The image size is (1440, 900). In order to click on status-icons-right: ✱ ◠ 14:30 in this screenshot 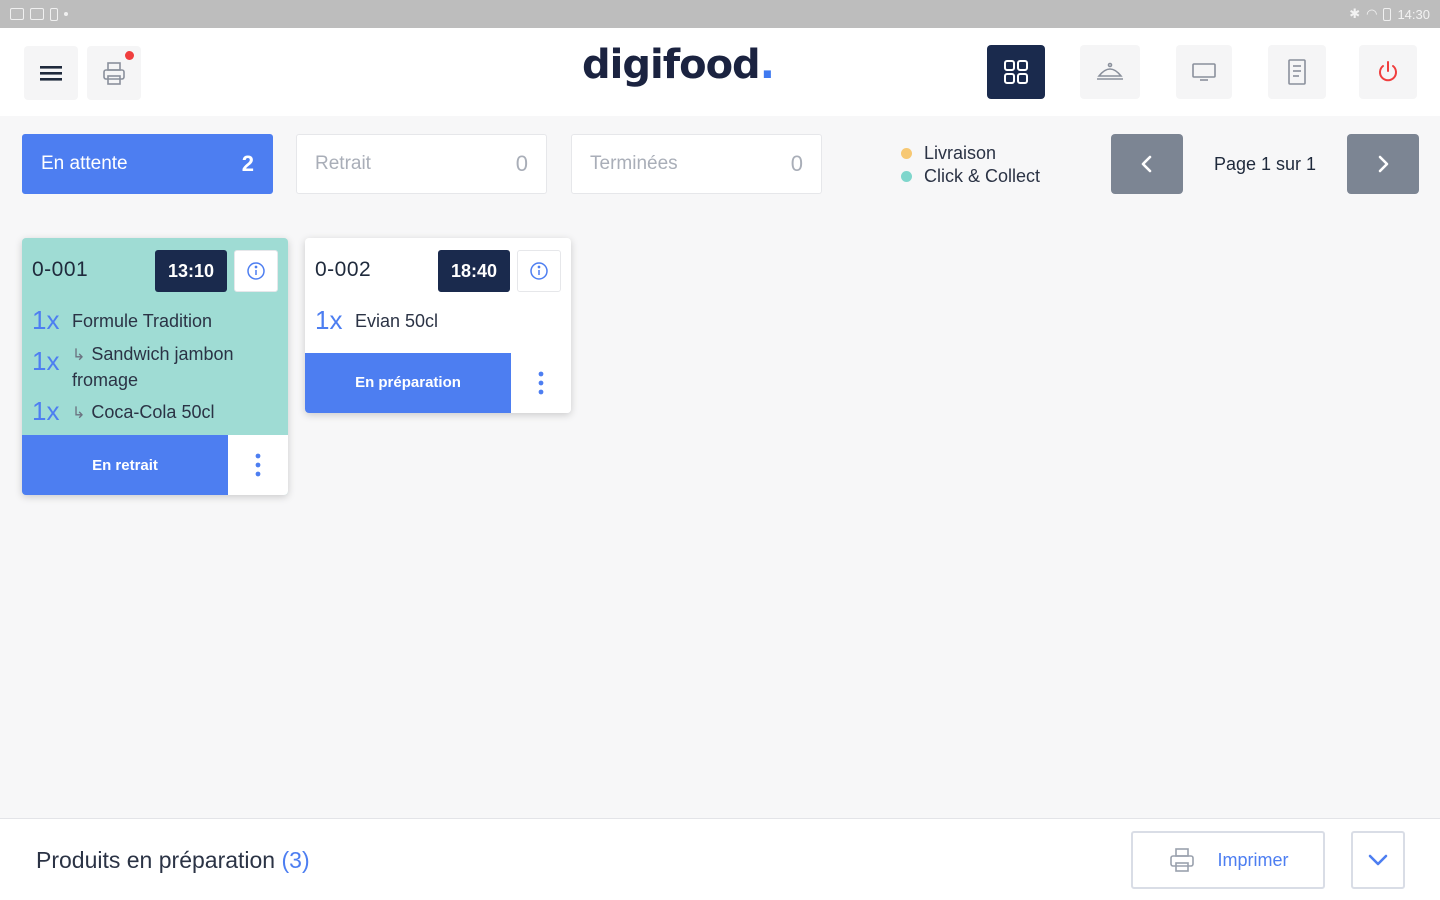, I will do `click(1389, 14)`.